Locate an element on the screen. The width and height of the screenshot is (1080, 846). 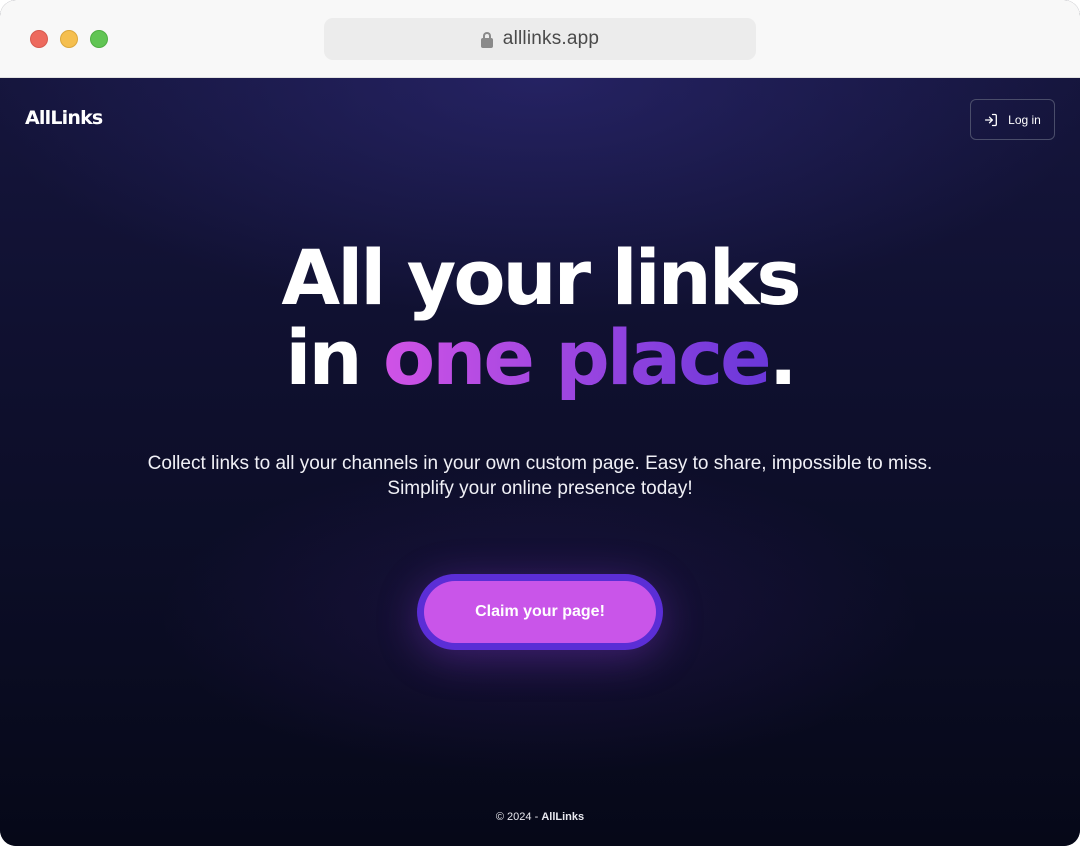
hero-line-1: All your links is located at coordinates (541, 277).